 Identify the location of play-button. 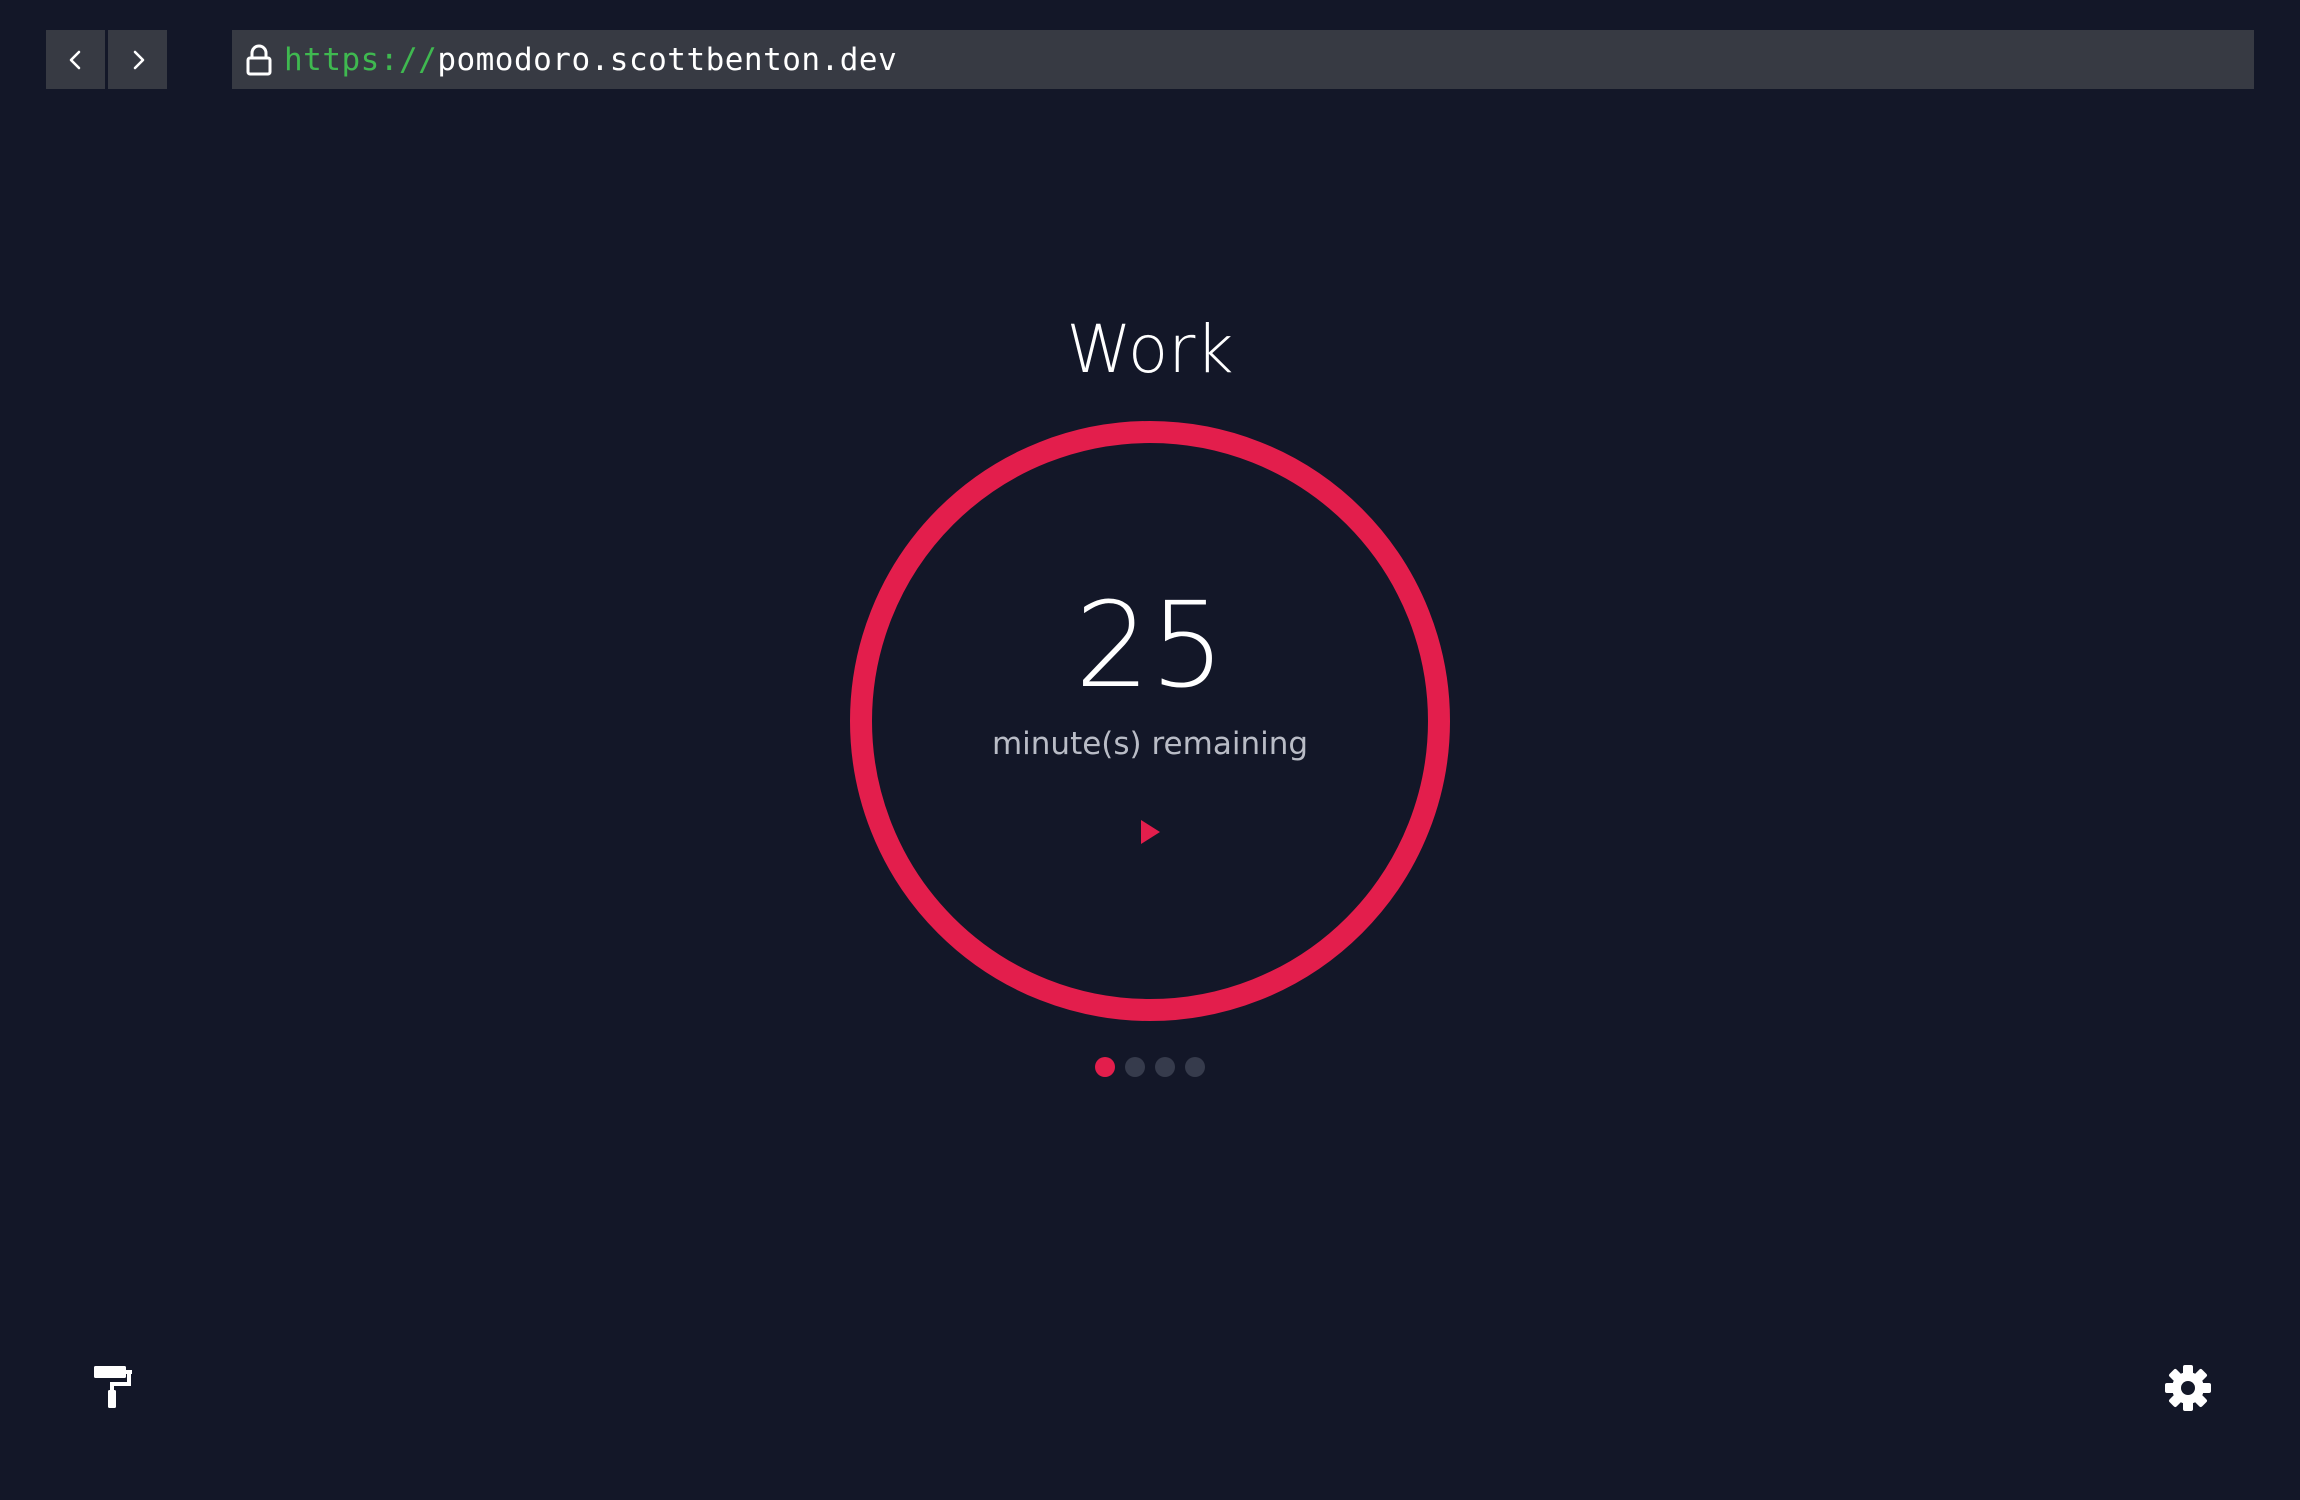
(1150, 832).